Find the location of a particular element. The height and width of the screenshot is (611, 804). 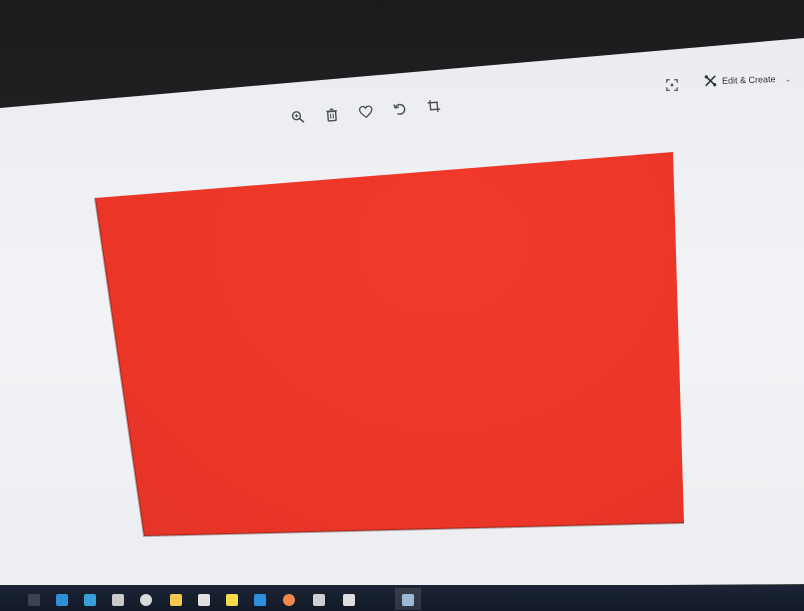

lock-icon is located at coordinates (118, 600).